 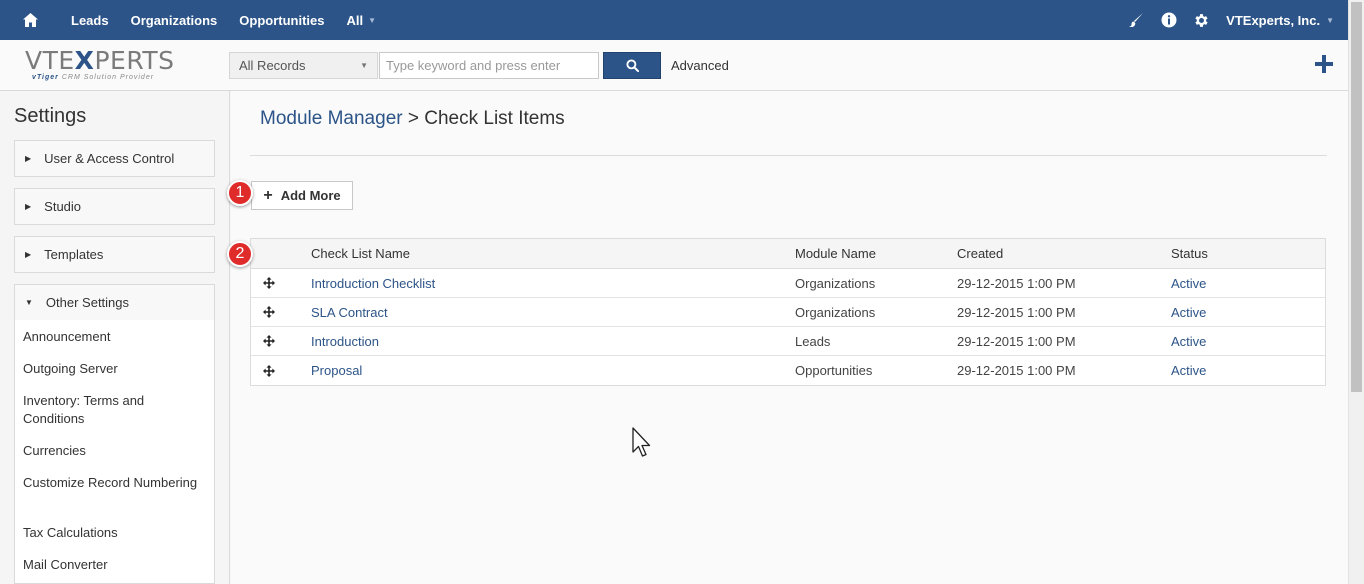 What do you see at coordinates (50, 60) in the screenshot?
I see `logo-text-left: VTE` at bounding box center [50, 60].